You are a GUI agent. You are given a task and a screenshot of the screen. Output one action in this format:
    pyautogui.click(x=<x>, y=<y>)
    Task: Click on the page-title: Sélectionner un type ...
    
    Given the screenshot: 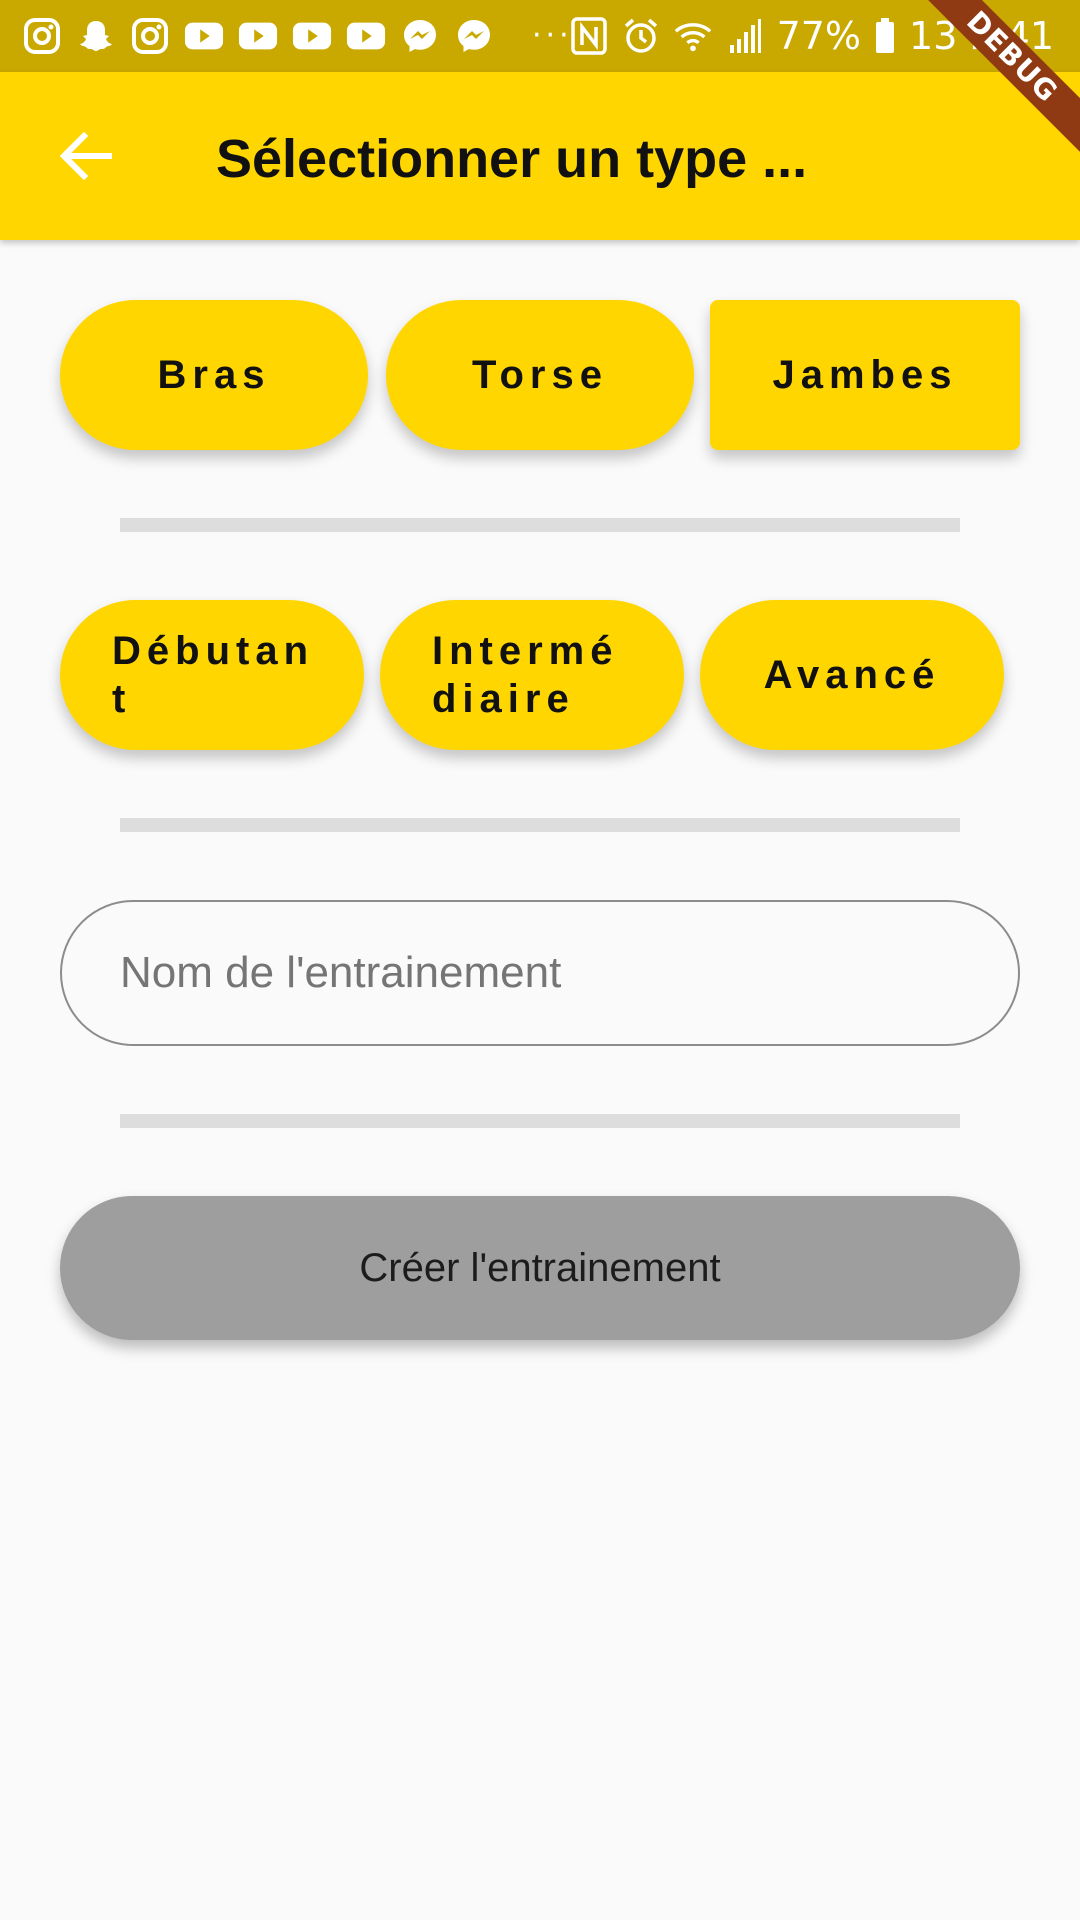 What is the action you would take?
    pyautogui.click(x=512, y=159)
    